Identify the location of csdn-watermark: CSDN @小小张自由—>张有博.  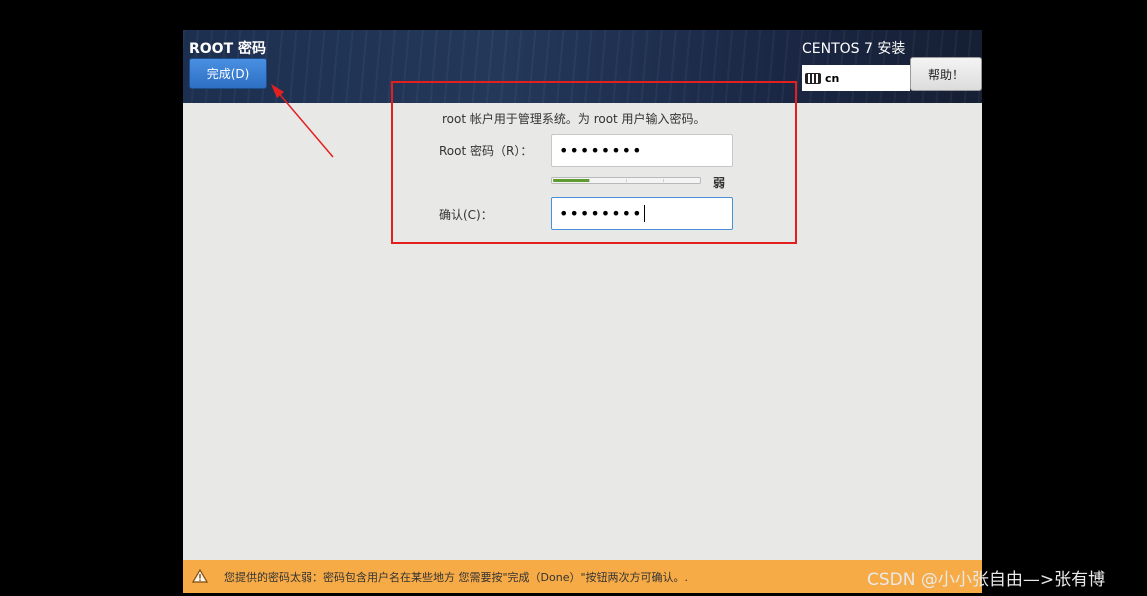
(986, 580).